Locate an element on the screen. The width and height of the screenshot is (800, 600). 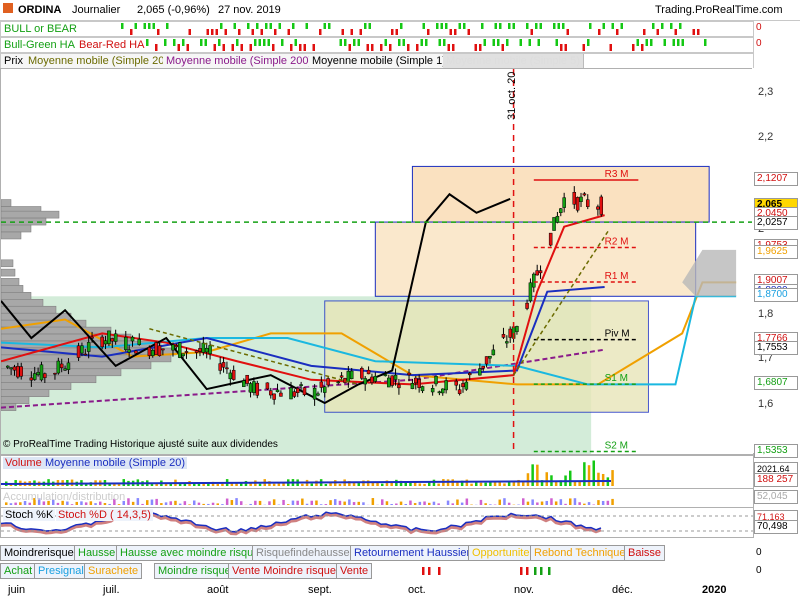
axis-value-label: 2,0257 is located at coordinates (776, 223).